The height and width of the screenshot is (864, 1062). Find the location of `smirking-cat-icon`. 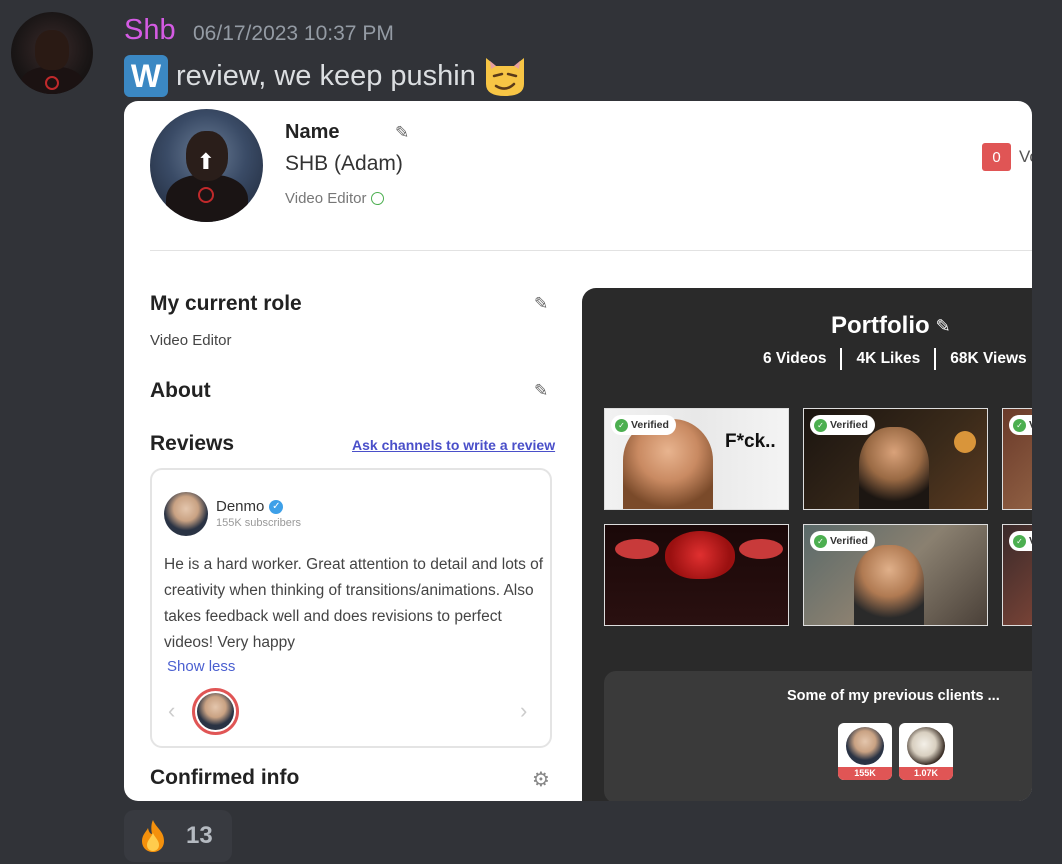

smirking-cat-icon is located at coordinates (504, 77).